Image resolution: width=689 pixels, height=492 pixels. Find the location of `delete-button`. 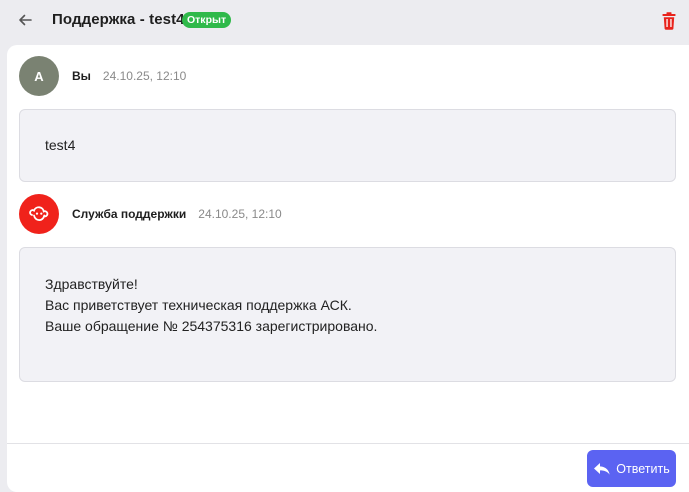

delete-button is located at coordinates (669, 21).